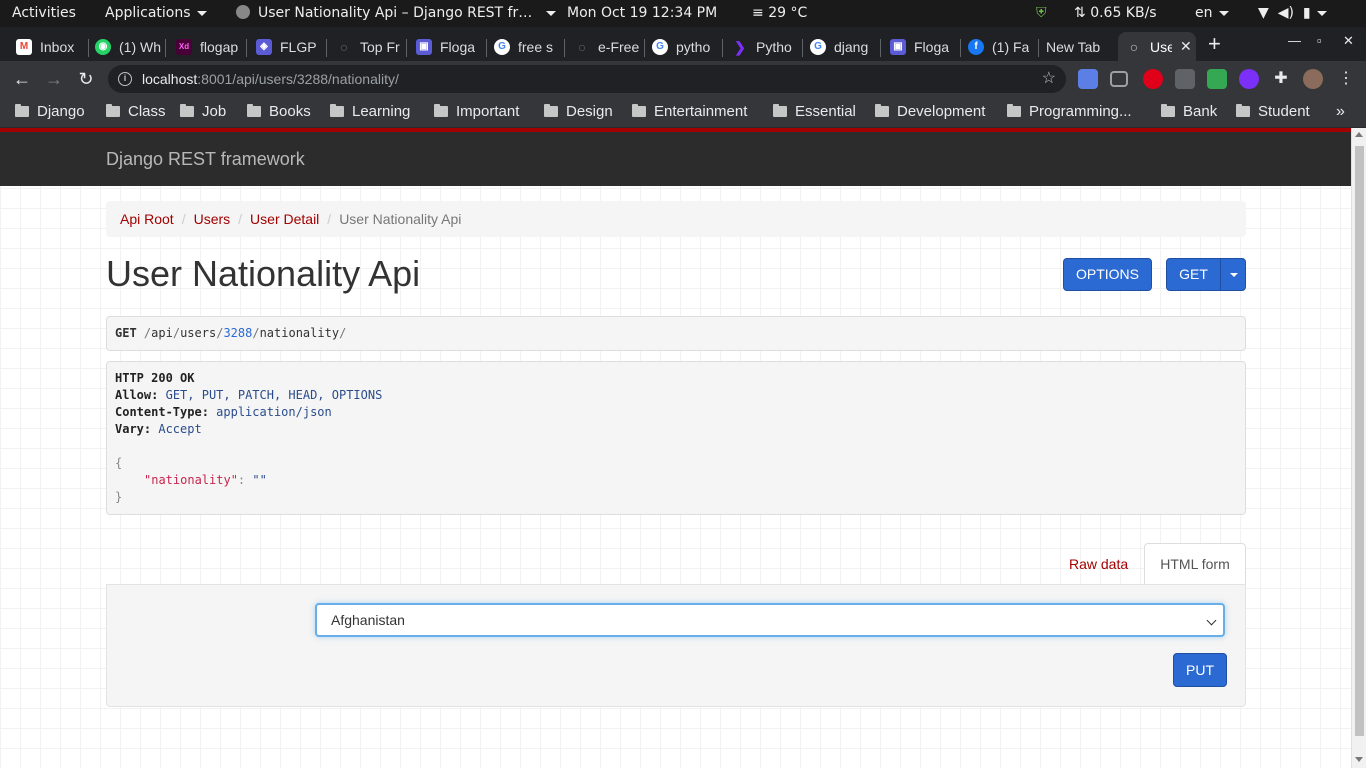 This screenshot has height=768, width=1366. What do you see at coordinates (1119, 79) in the screenshot?
I see `camera-extension-icon` at bounding box center [1119, 79].